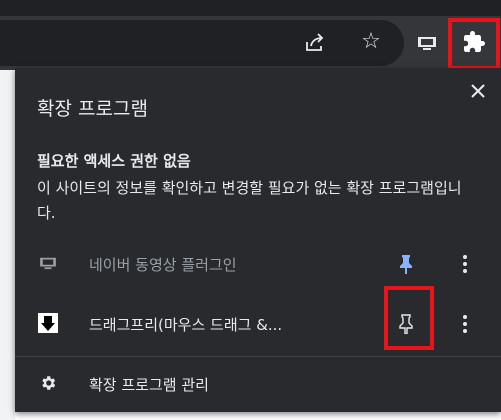 This screenshot has height=420, width=501. I want to click on manage-extensions-label: 확장 프로그램 관리, so click(149, 385).